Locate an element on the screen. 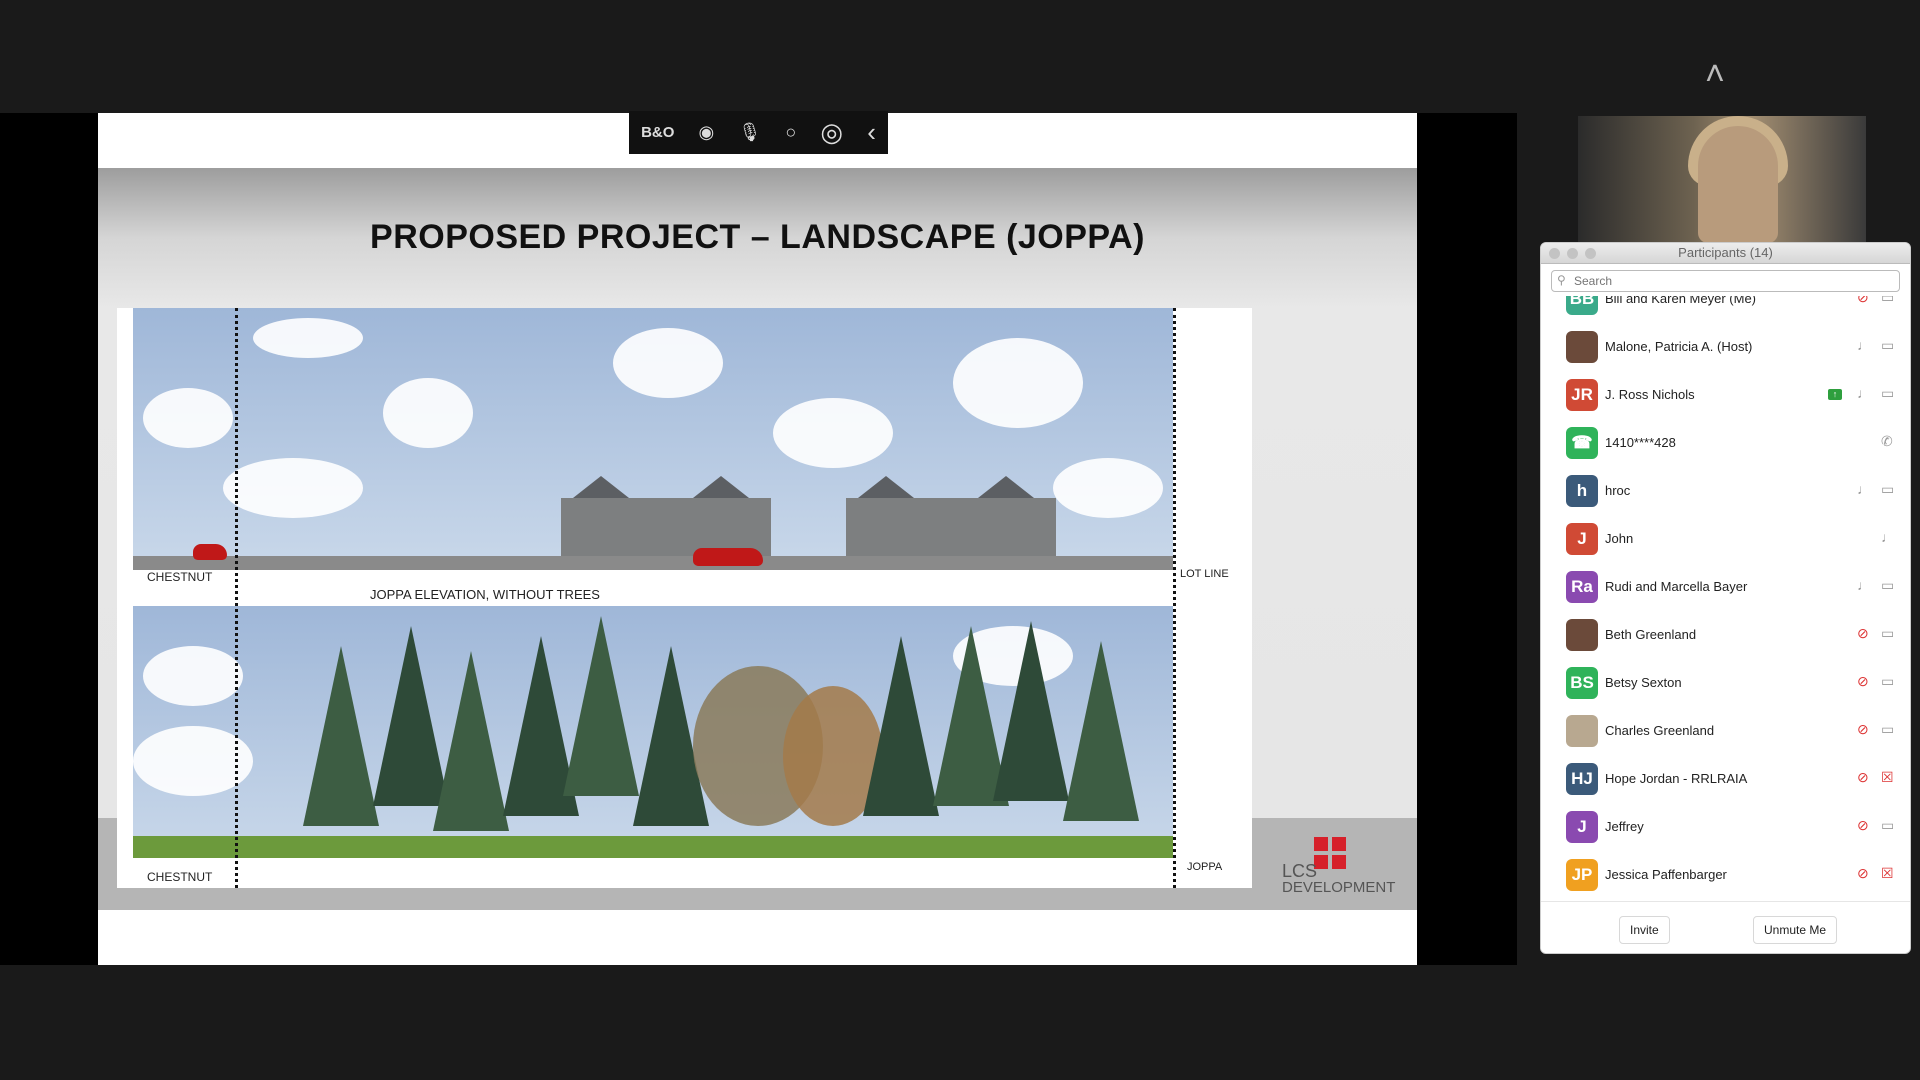 The image size is (1920, 1080). collapse-icon: ‹ is located at coordinates (871, 132).